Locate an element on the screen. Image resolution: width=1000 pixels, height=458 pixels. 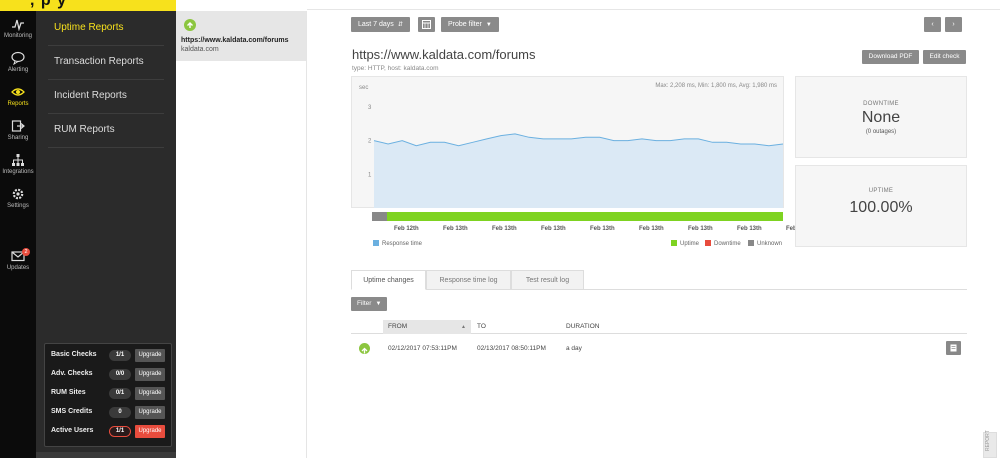
nav-item-incident-reports: Incident Reports is located at coordinates (106, 96).